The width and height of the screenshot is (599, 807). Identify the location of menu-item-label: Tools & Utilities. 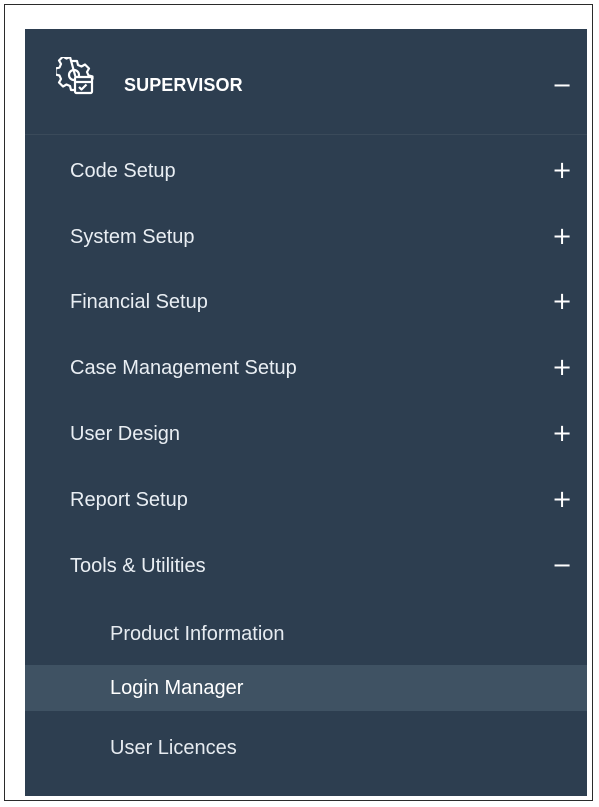
(138, 566).